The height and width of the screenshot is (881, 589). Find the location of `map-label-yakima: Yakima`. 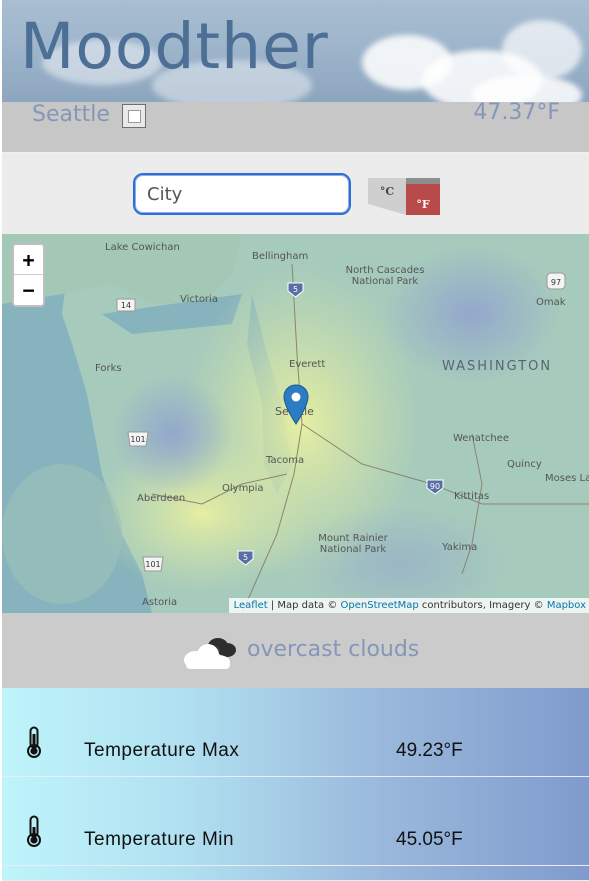

map-label-yakima: Yakima is located at coordinates (460, 547).